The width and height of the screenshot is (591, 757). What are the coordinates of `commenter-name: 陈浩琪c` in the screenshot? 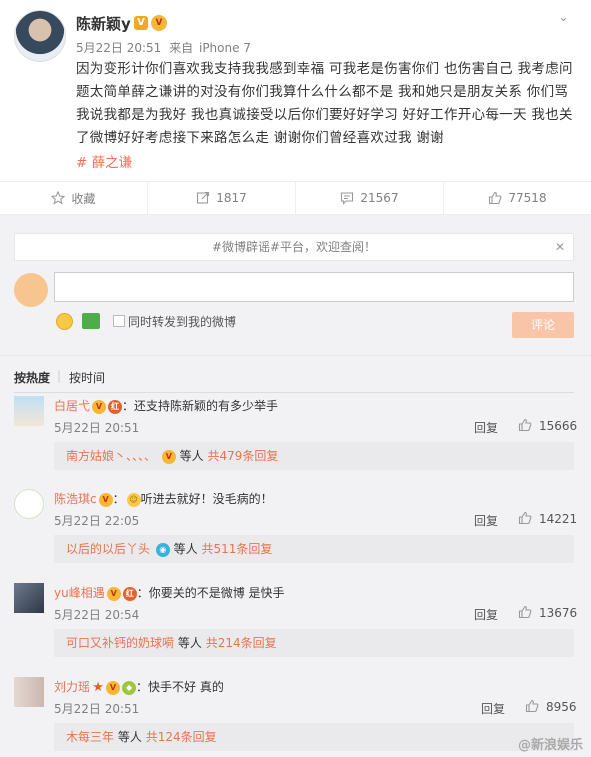 It's located at (75, 499).